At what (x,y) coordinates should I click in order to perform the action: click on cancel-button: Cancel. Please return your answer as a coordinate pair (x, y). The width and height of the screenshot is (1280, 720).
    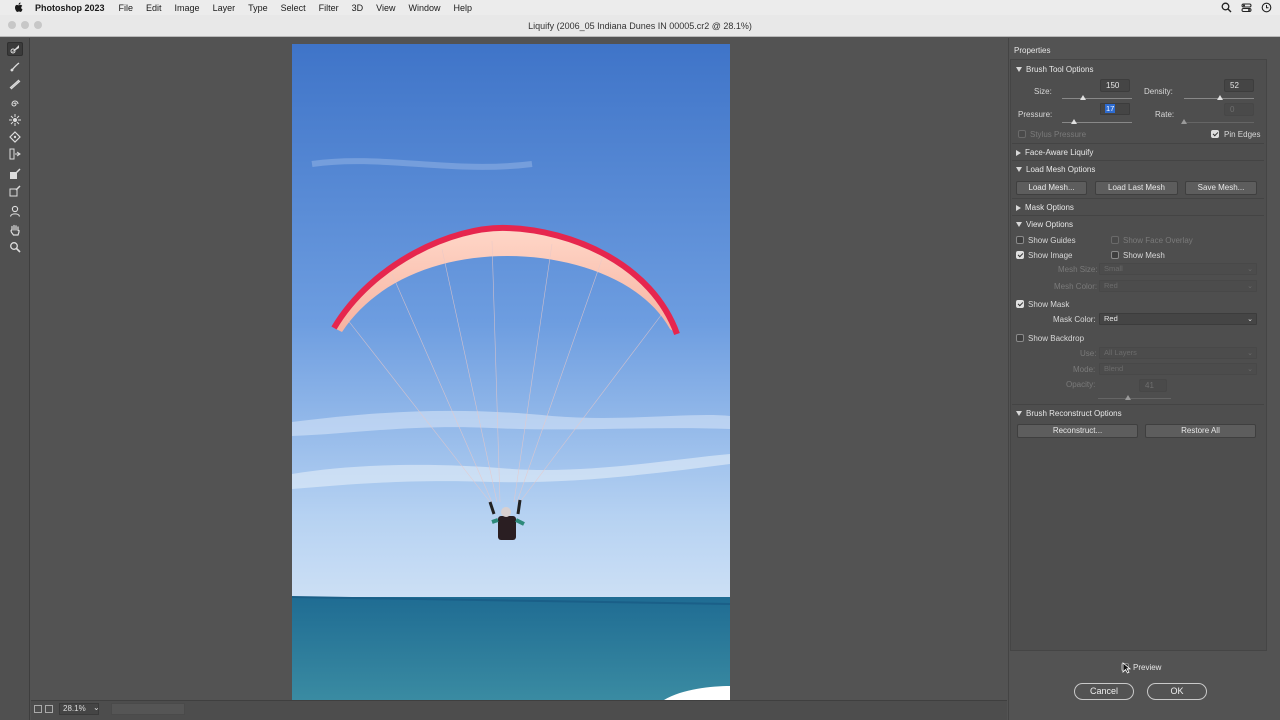
    Looking at the image, I should click on (1104, 691).